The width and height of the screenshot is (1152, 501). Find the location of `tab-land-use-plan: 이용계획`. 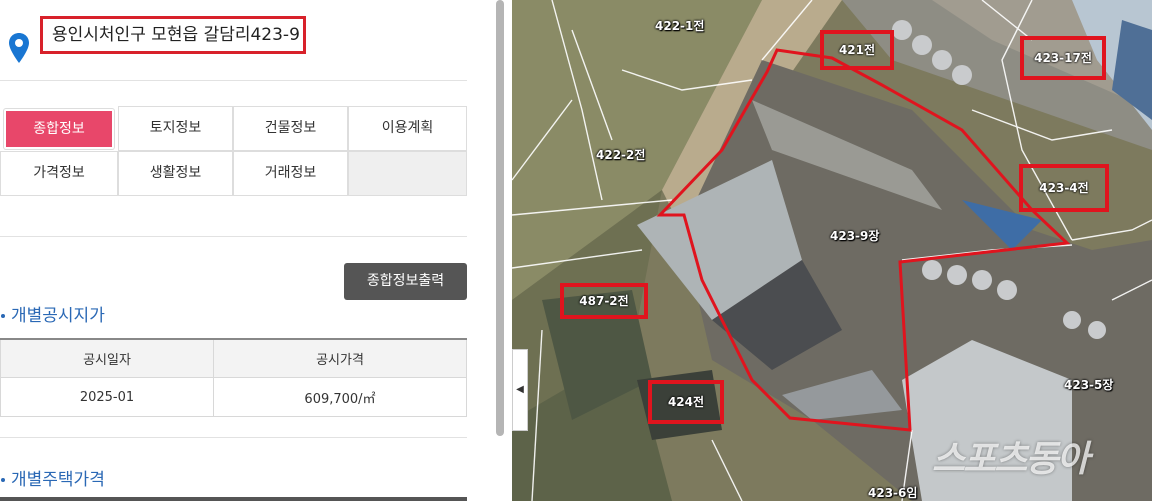

tab-land-use-plan: 이용계획 is located at coordinates (407, 128).